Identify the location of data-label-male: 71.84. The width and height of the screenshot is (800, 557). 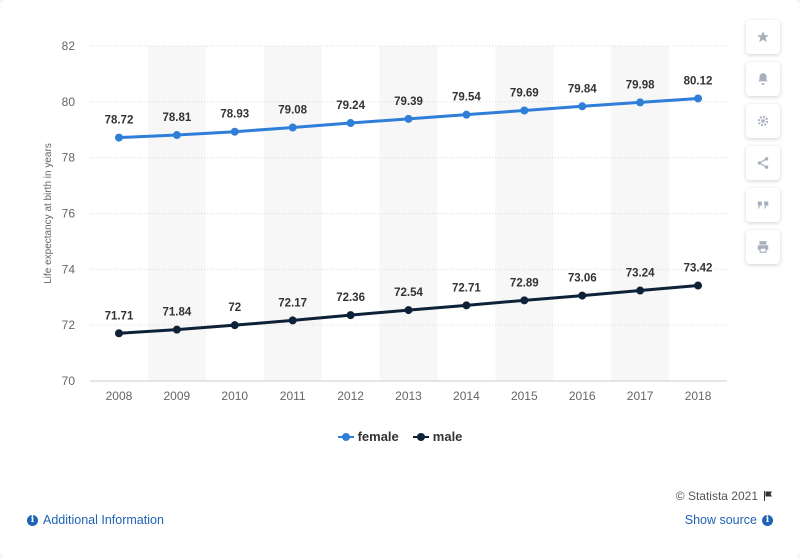
(176, 313).